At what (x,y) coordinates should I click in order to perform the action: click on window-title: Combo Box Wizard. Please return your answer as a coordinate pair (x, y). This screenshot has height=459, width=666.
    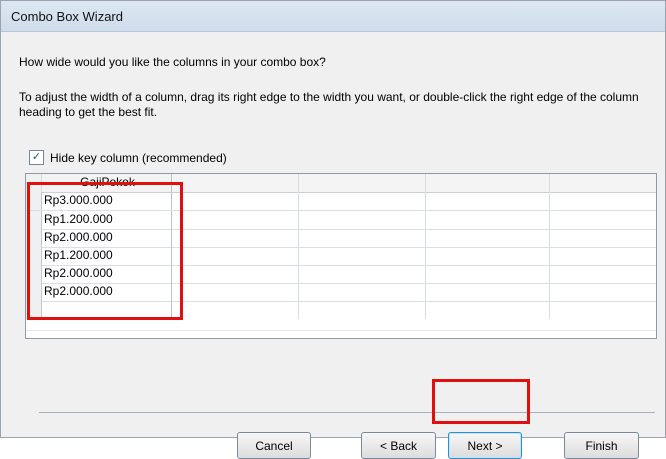
    Looking at the image, I should click on (67, 16).